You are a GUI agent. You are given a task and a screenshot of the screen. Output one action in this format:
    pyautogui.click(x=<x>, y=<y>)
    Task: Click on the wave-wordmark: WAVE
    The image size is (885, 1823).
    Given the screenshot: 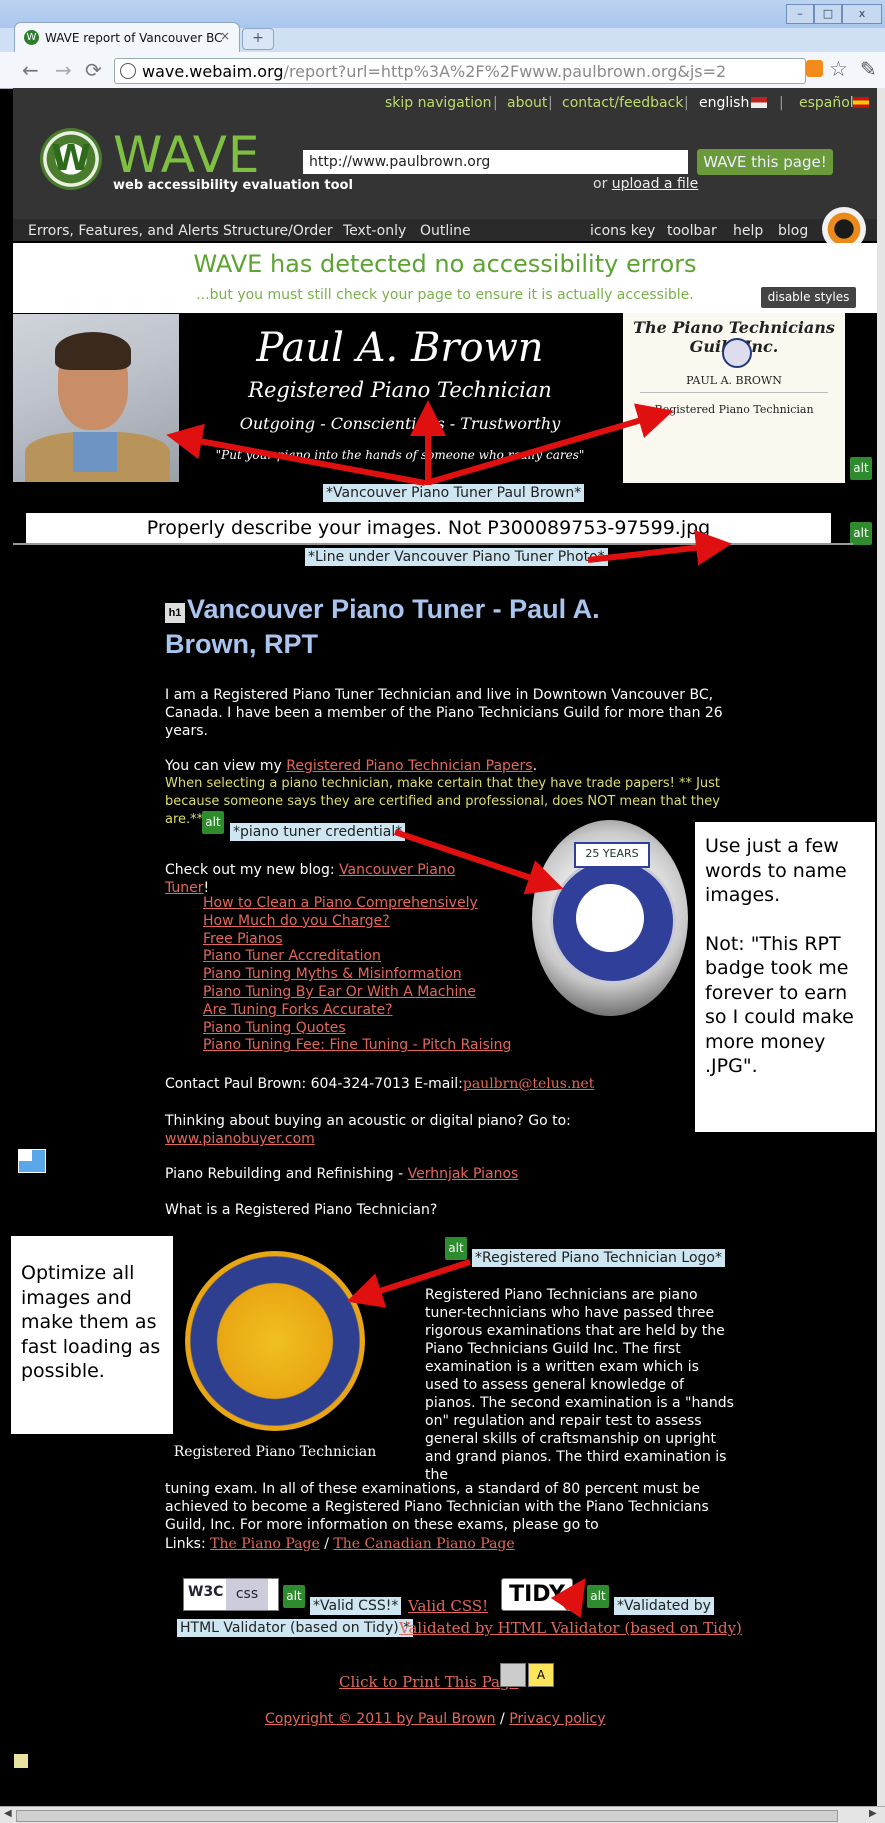 What is the action you would take?
    pyautogui.click(x=187, y=155)
    